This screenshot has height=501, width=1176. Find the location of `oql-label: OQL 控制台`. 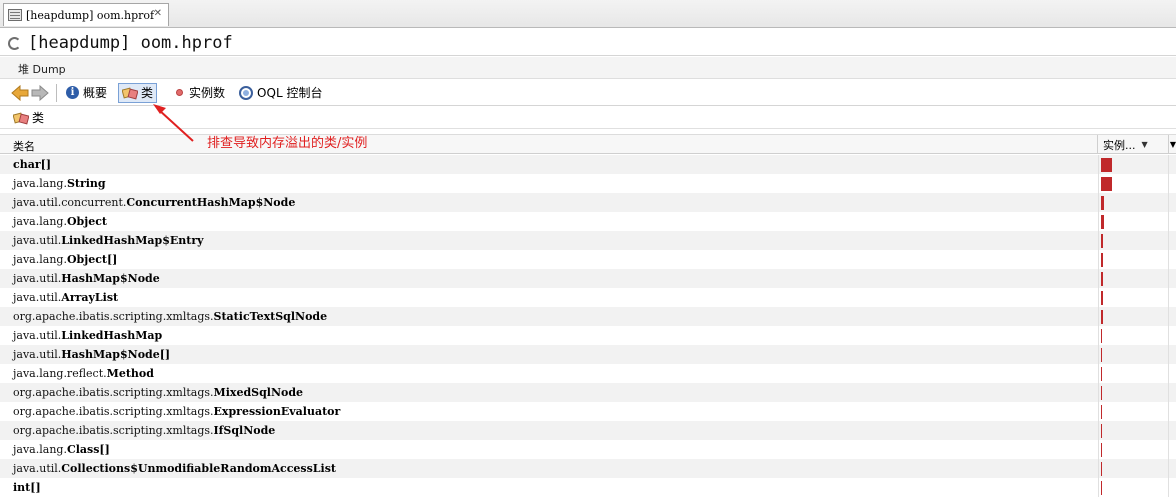

oql-label: OQL 控制台 is located at coordinates (290, 93).